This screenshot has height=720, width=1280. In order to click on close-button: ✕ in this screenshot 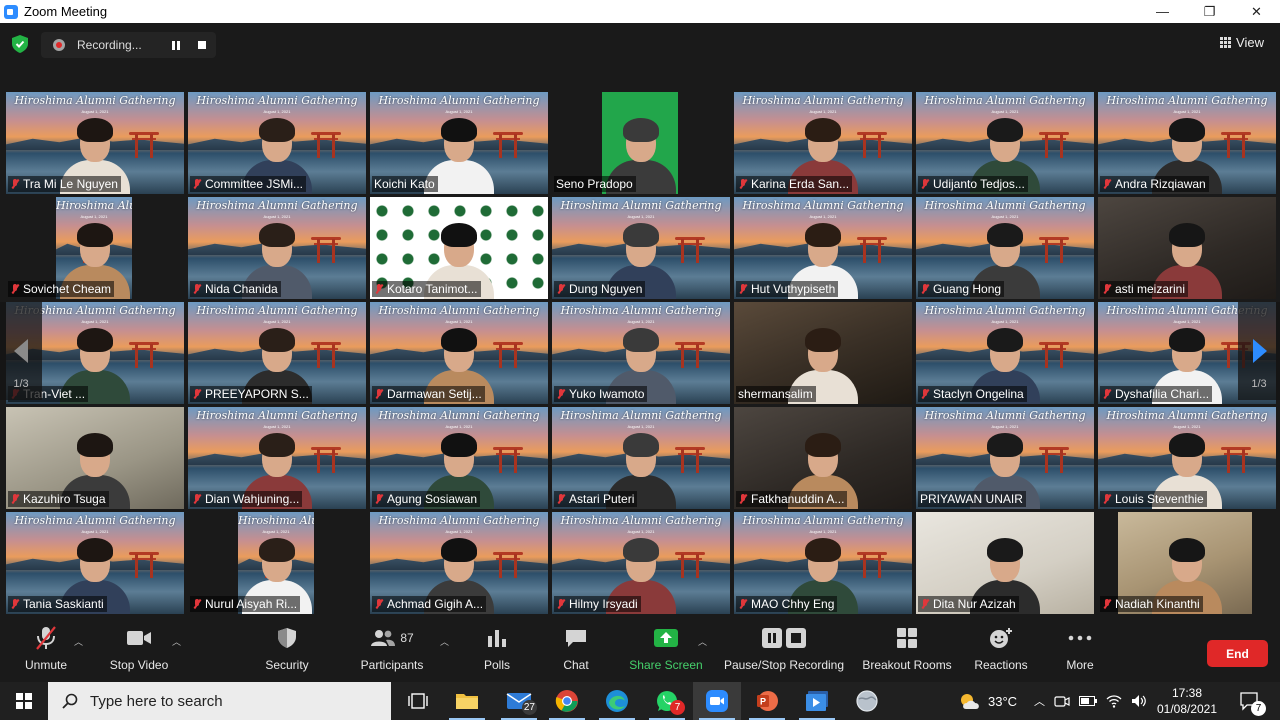, I will do `click(1256, 11)`.